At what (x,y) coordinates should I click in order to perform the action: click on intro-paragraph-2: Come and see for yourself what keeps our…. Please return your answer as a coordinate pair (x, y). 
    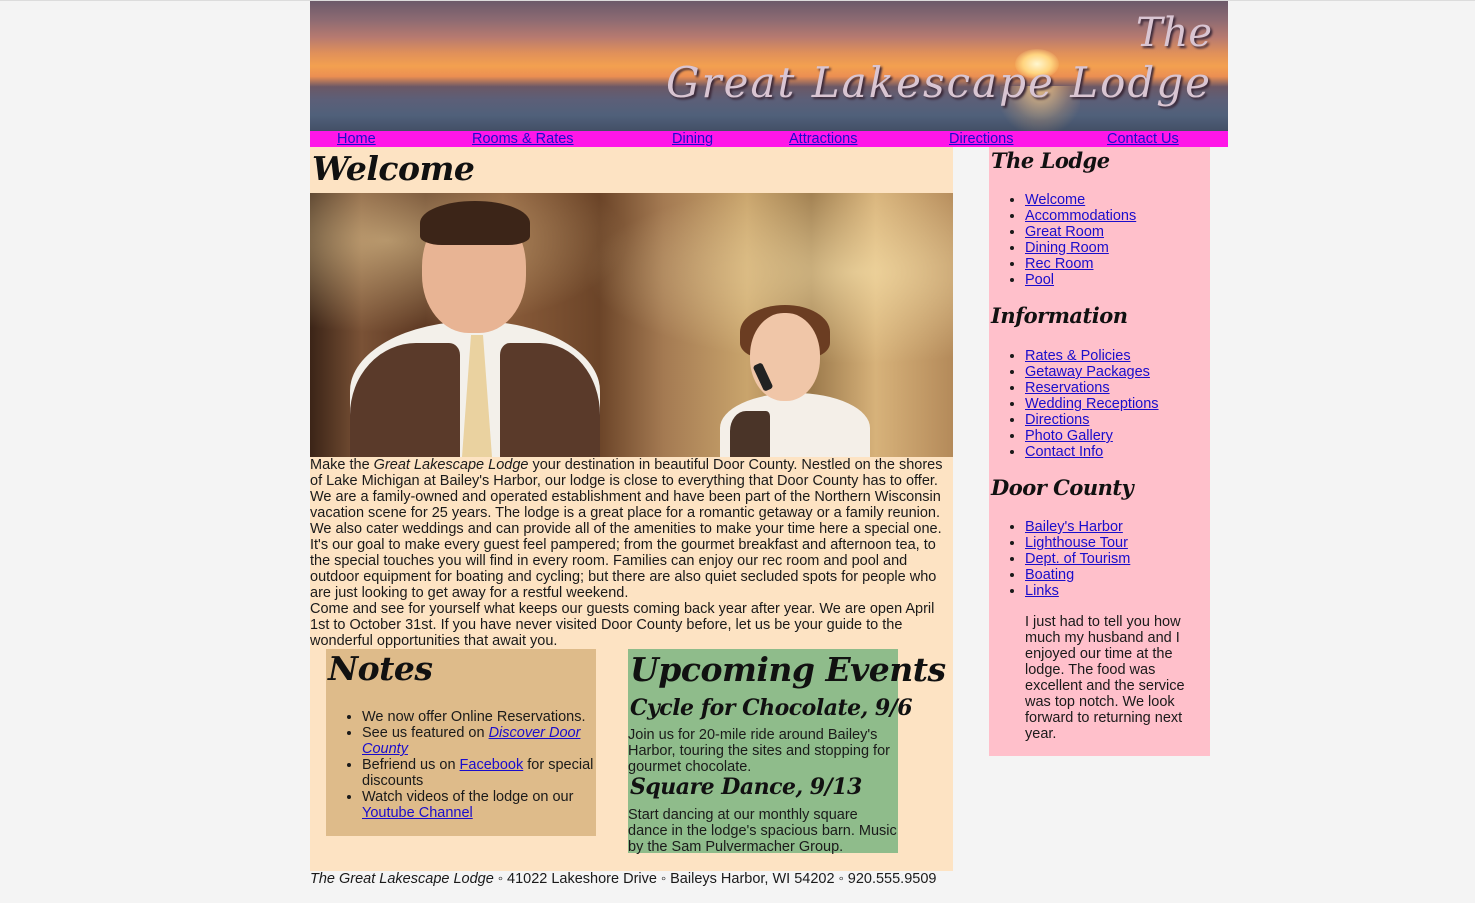
    Looking at the image, I should click on (622, 625).